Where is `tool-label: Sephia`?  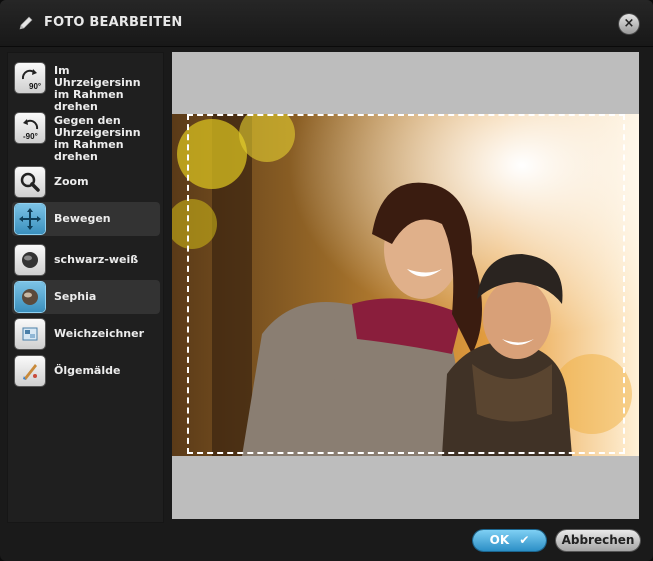
tool-label: Sephia is located at coordinates (75, 296).